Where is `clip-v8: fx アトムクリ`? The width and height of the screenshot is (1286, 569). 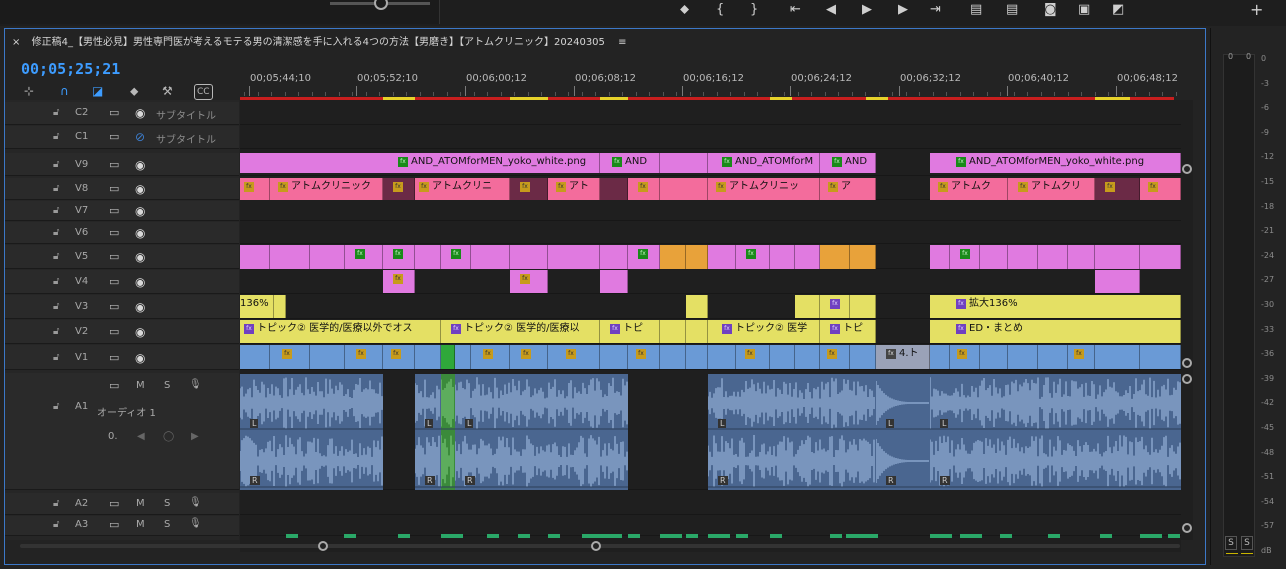 clip-v8: fx アトムクリ is located at coordinates (1051, 189).